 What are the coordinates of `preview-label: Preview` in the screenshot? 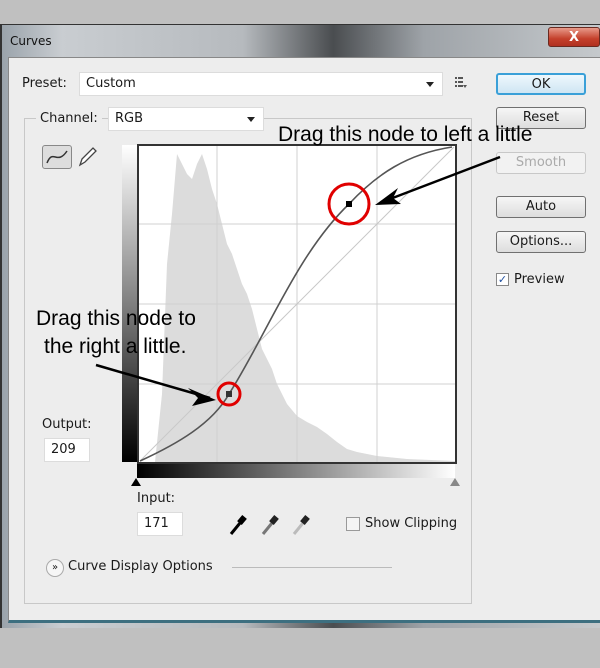 It's located at (539, 279).